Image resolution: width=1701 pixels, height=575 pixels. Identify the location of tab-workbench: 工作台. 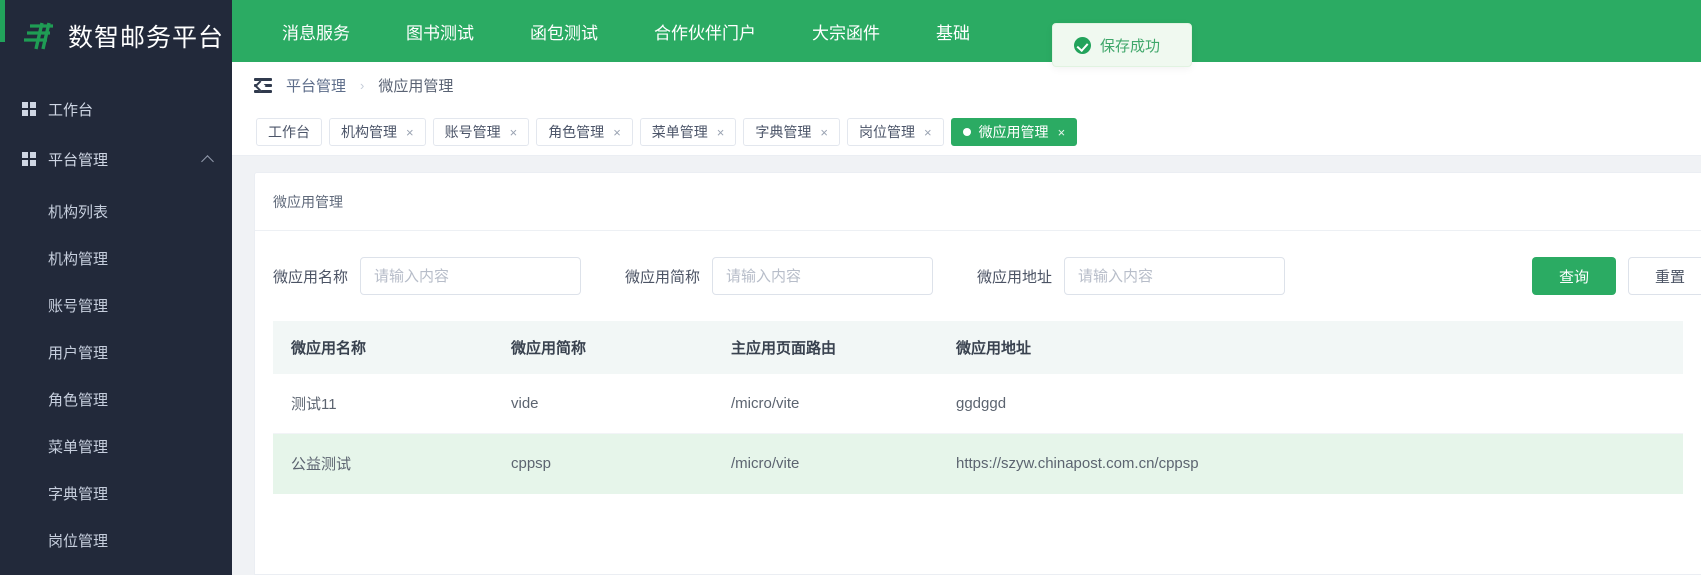
(289, 132).